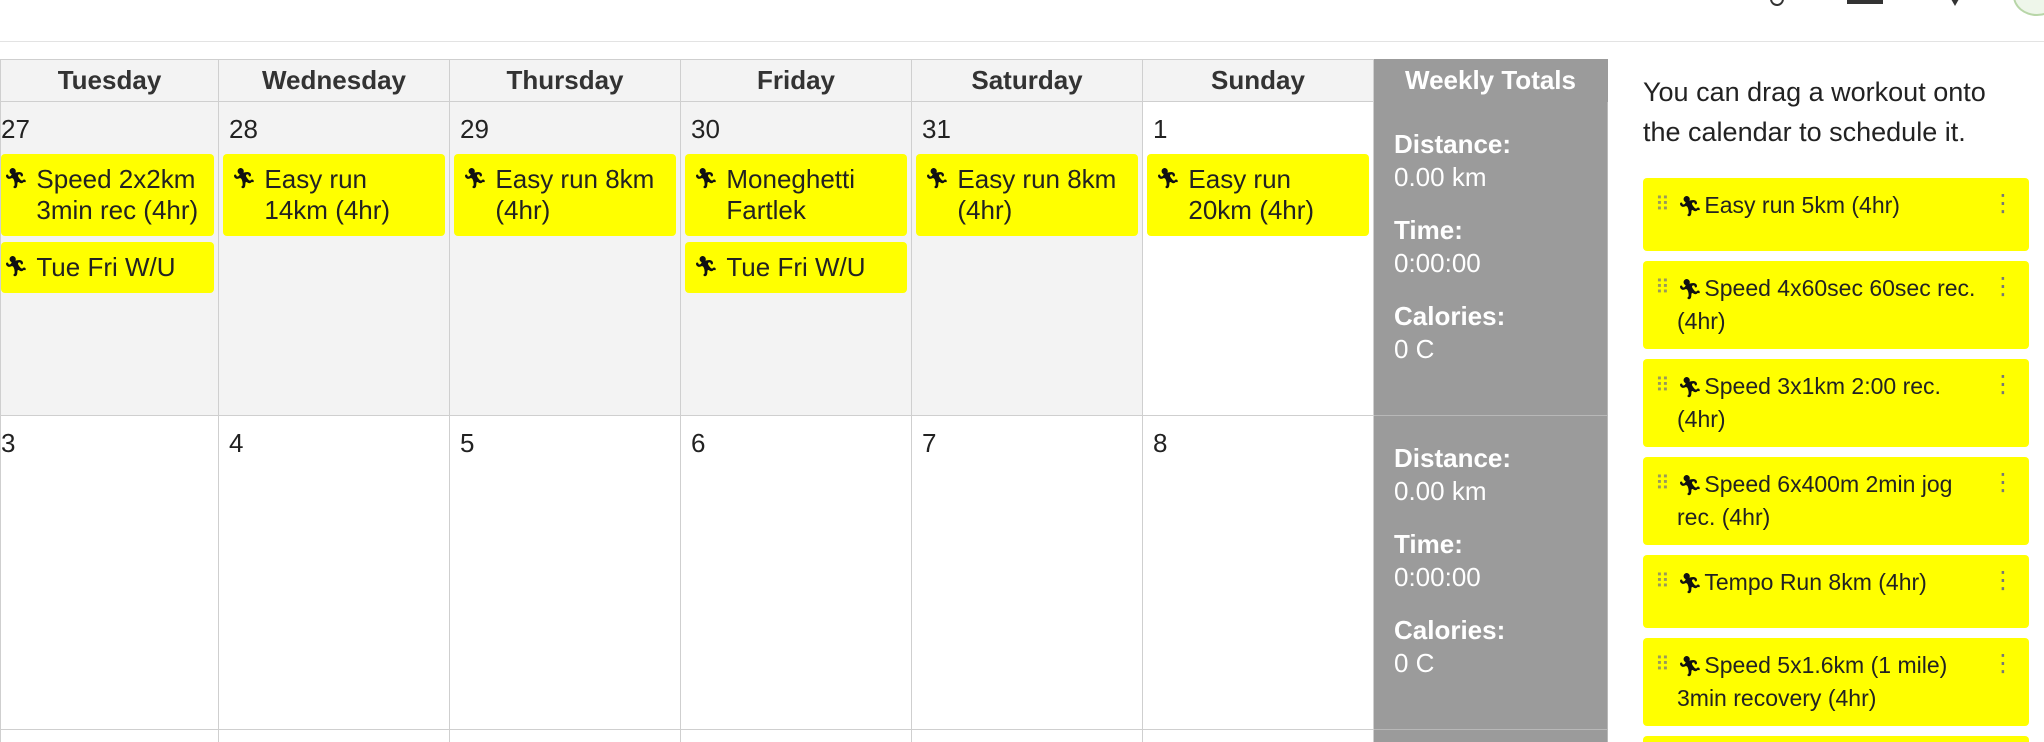 This screenshot has width=2044, height=742. I want to click on day-number: 4, so click(236, 443).